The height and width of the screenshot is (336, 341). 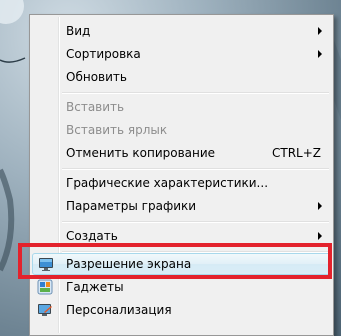 What do you see at coordinates (96, 77) in the screenshot?
I see `menu-item-label: Обновить` at bounding box center [96, 77].